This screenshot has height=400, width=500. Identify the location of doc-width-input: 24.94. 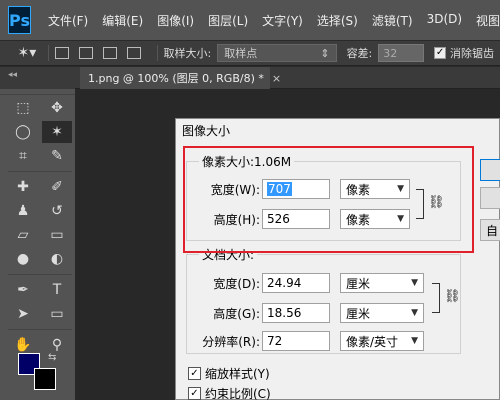
(296, 283).